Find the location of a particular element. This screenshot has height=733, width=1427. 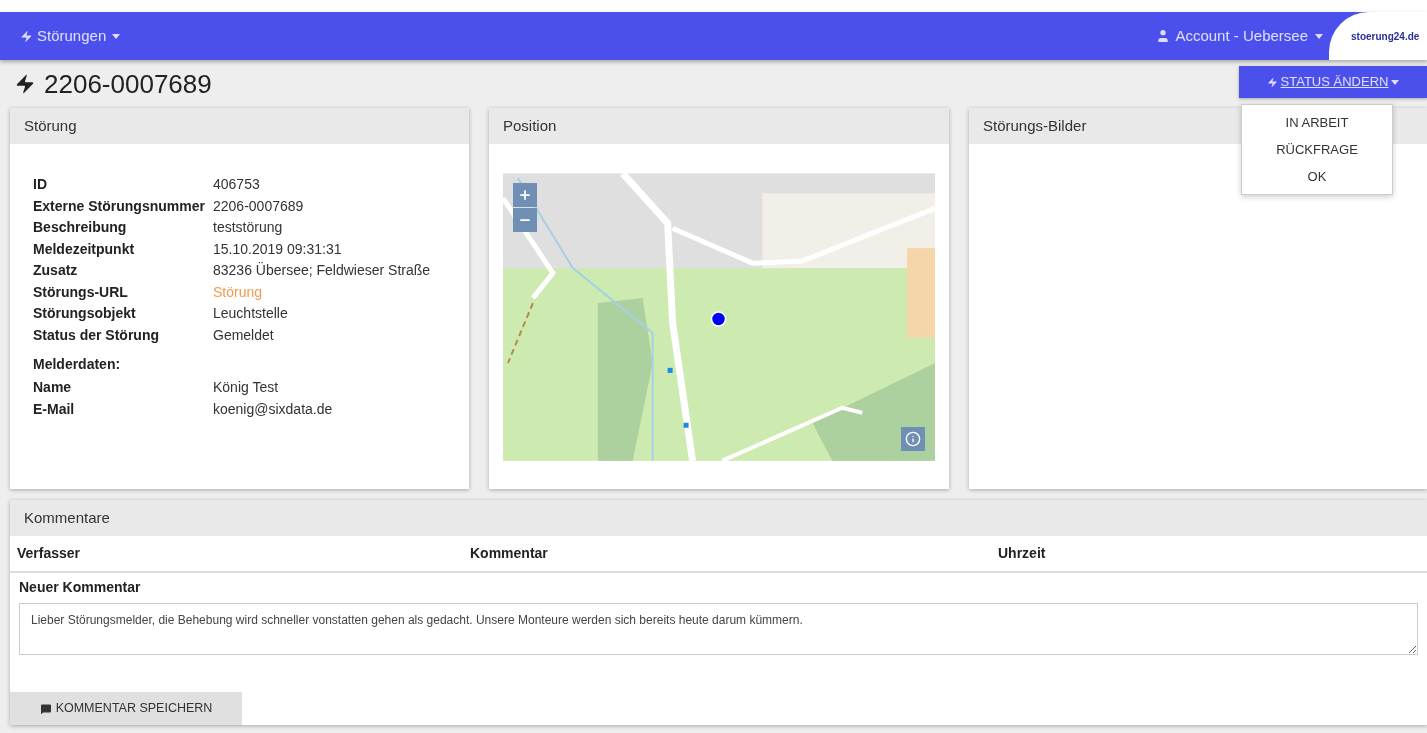

field-label: Störungsobjekt is located at coordinates (85, 314).